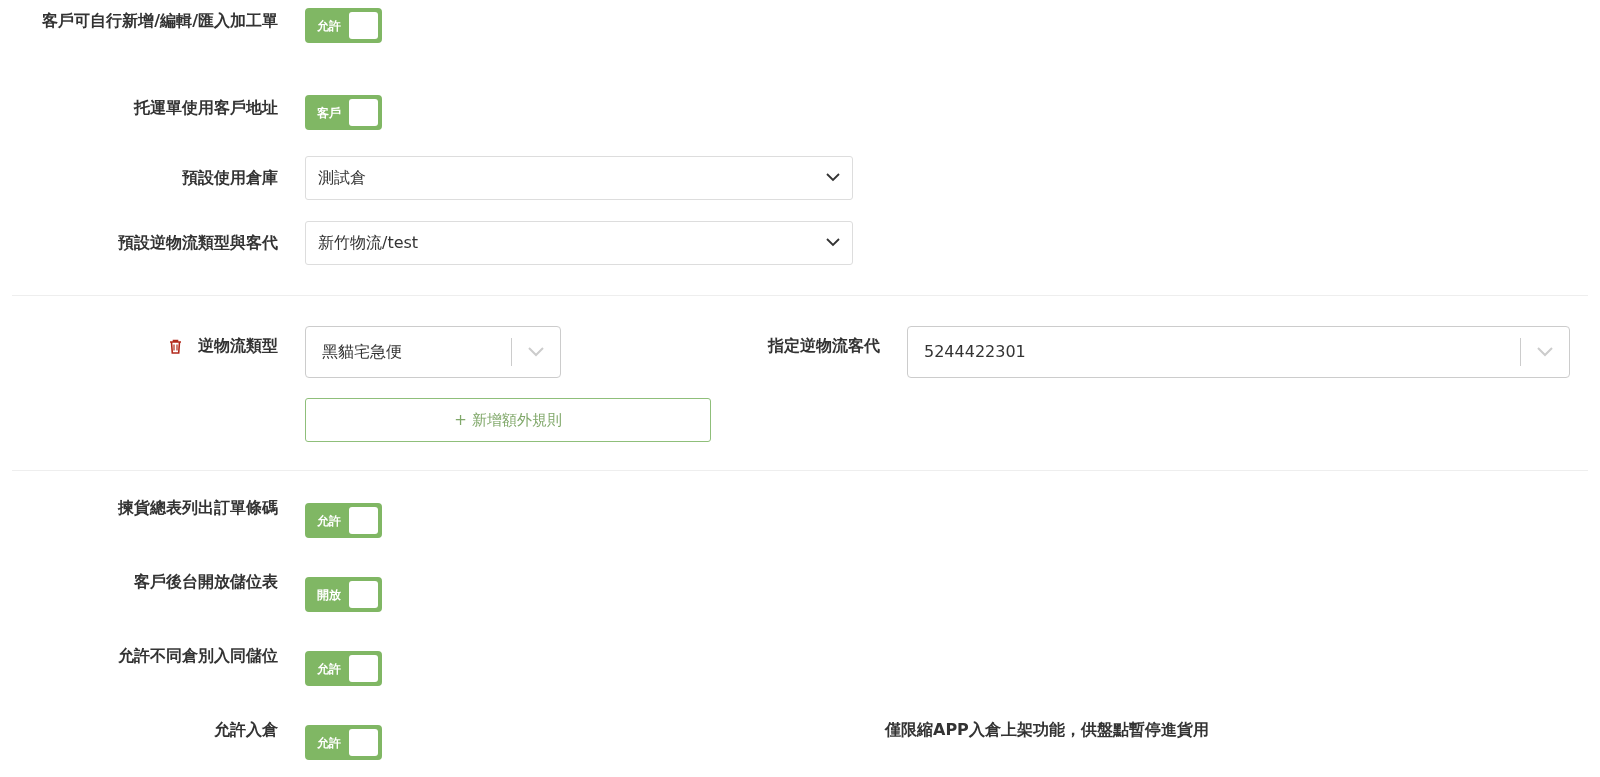 The image size is (1600, 777). I want to click on note-text: 僅限縮APP入倉上架功能，供盤點暫停進貨用, so click(1047, 730).